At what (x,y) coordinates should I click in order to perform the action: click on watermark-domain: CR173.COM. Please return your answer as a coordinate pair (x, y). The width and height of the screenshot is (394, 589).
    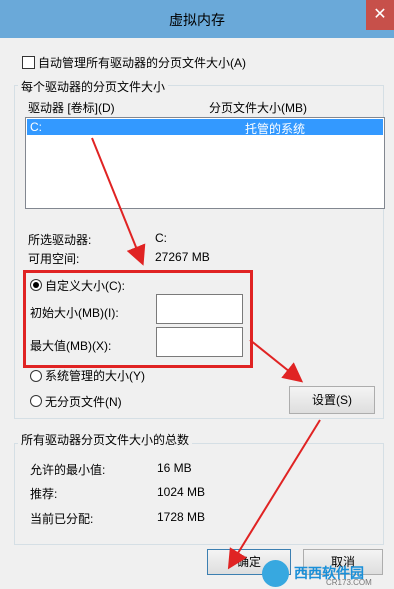
    Looking at the image, I should click on (349, 582).